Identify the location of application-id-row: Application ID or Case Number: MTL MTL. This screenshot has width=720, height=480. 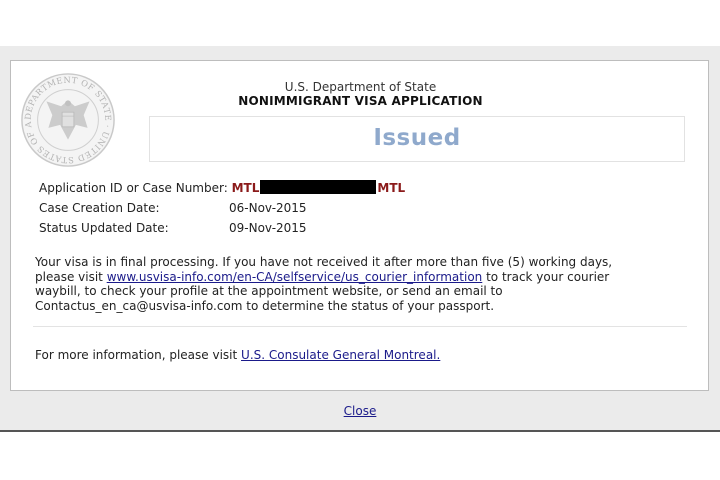
(222, 188).